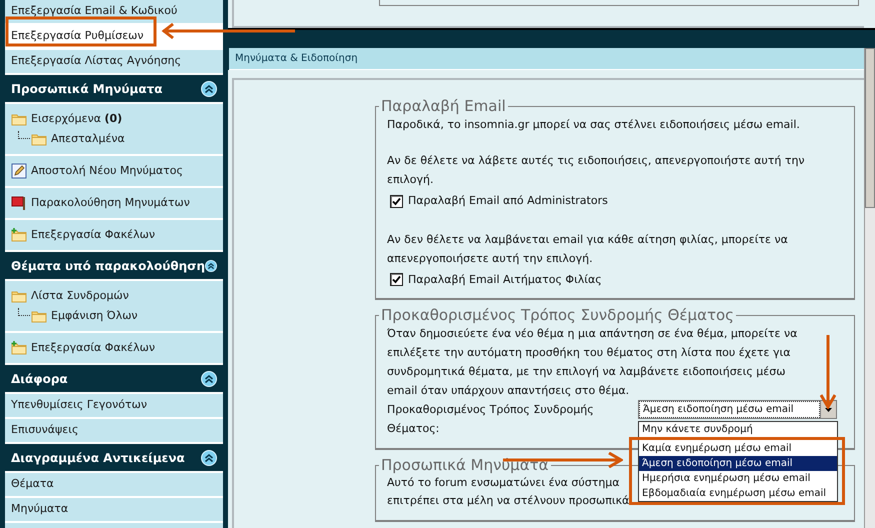 The image size is (875, 528). I want to click on description-text: Αν δε θέλετε να λάβετε αυτές τις ειδοποιήσεις, απενεργοποιήστε αυτή την επιλογή., so click(596, 170).